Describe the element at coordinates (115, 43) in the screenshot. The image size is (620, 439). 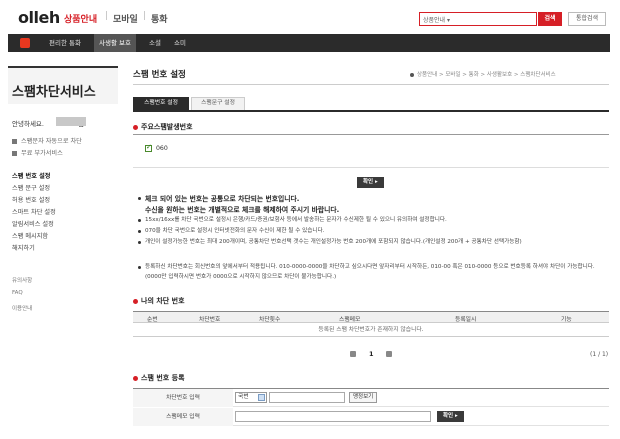
I see `subnav-item-privacy: 사생활 보호` at that location.